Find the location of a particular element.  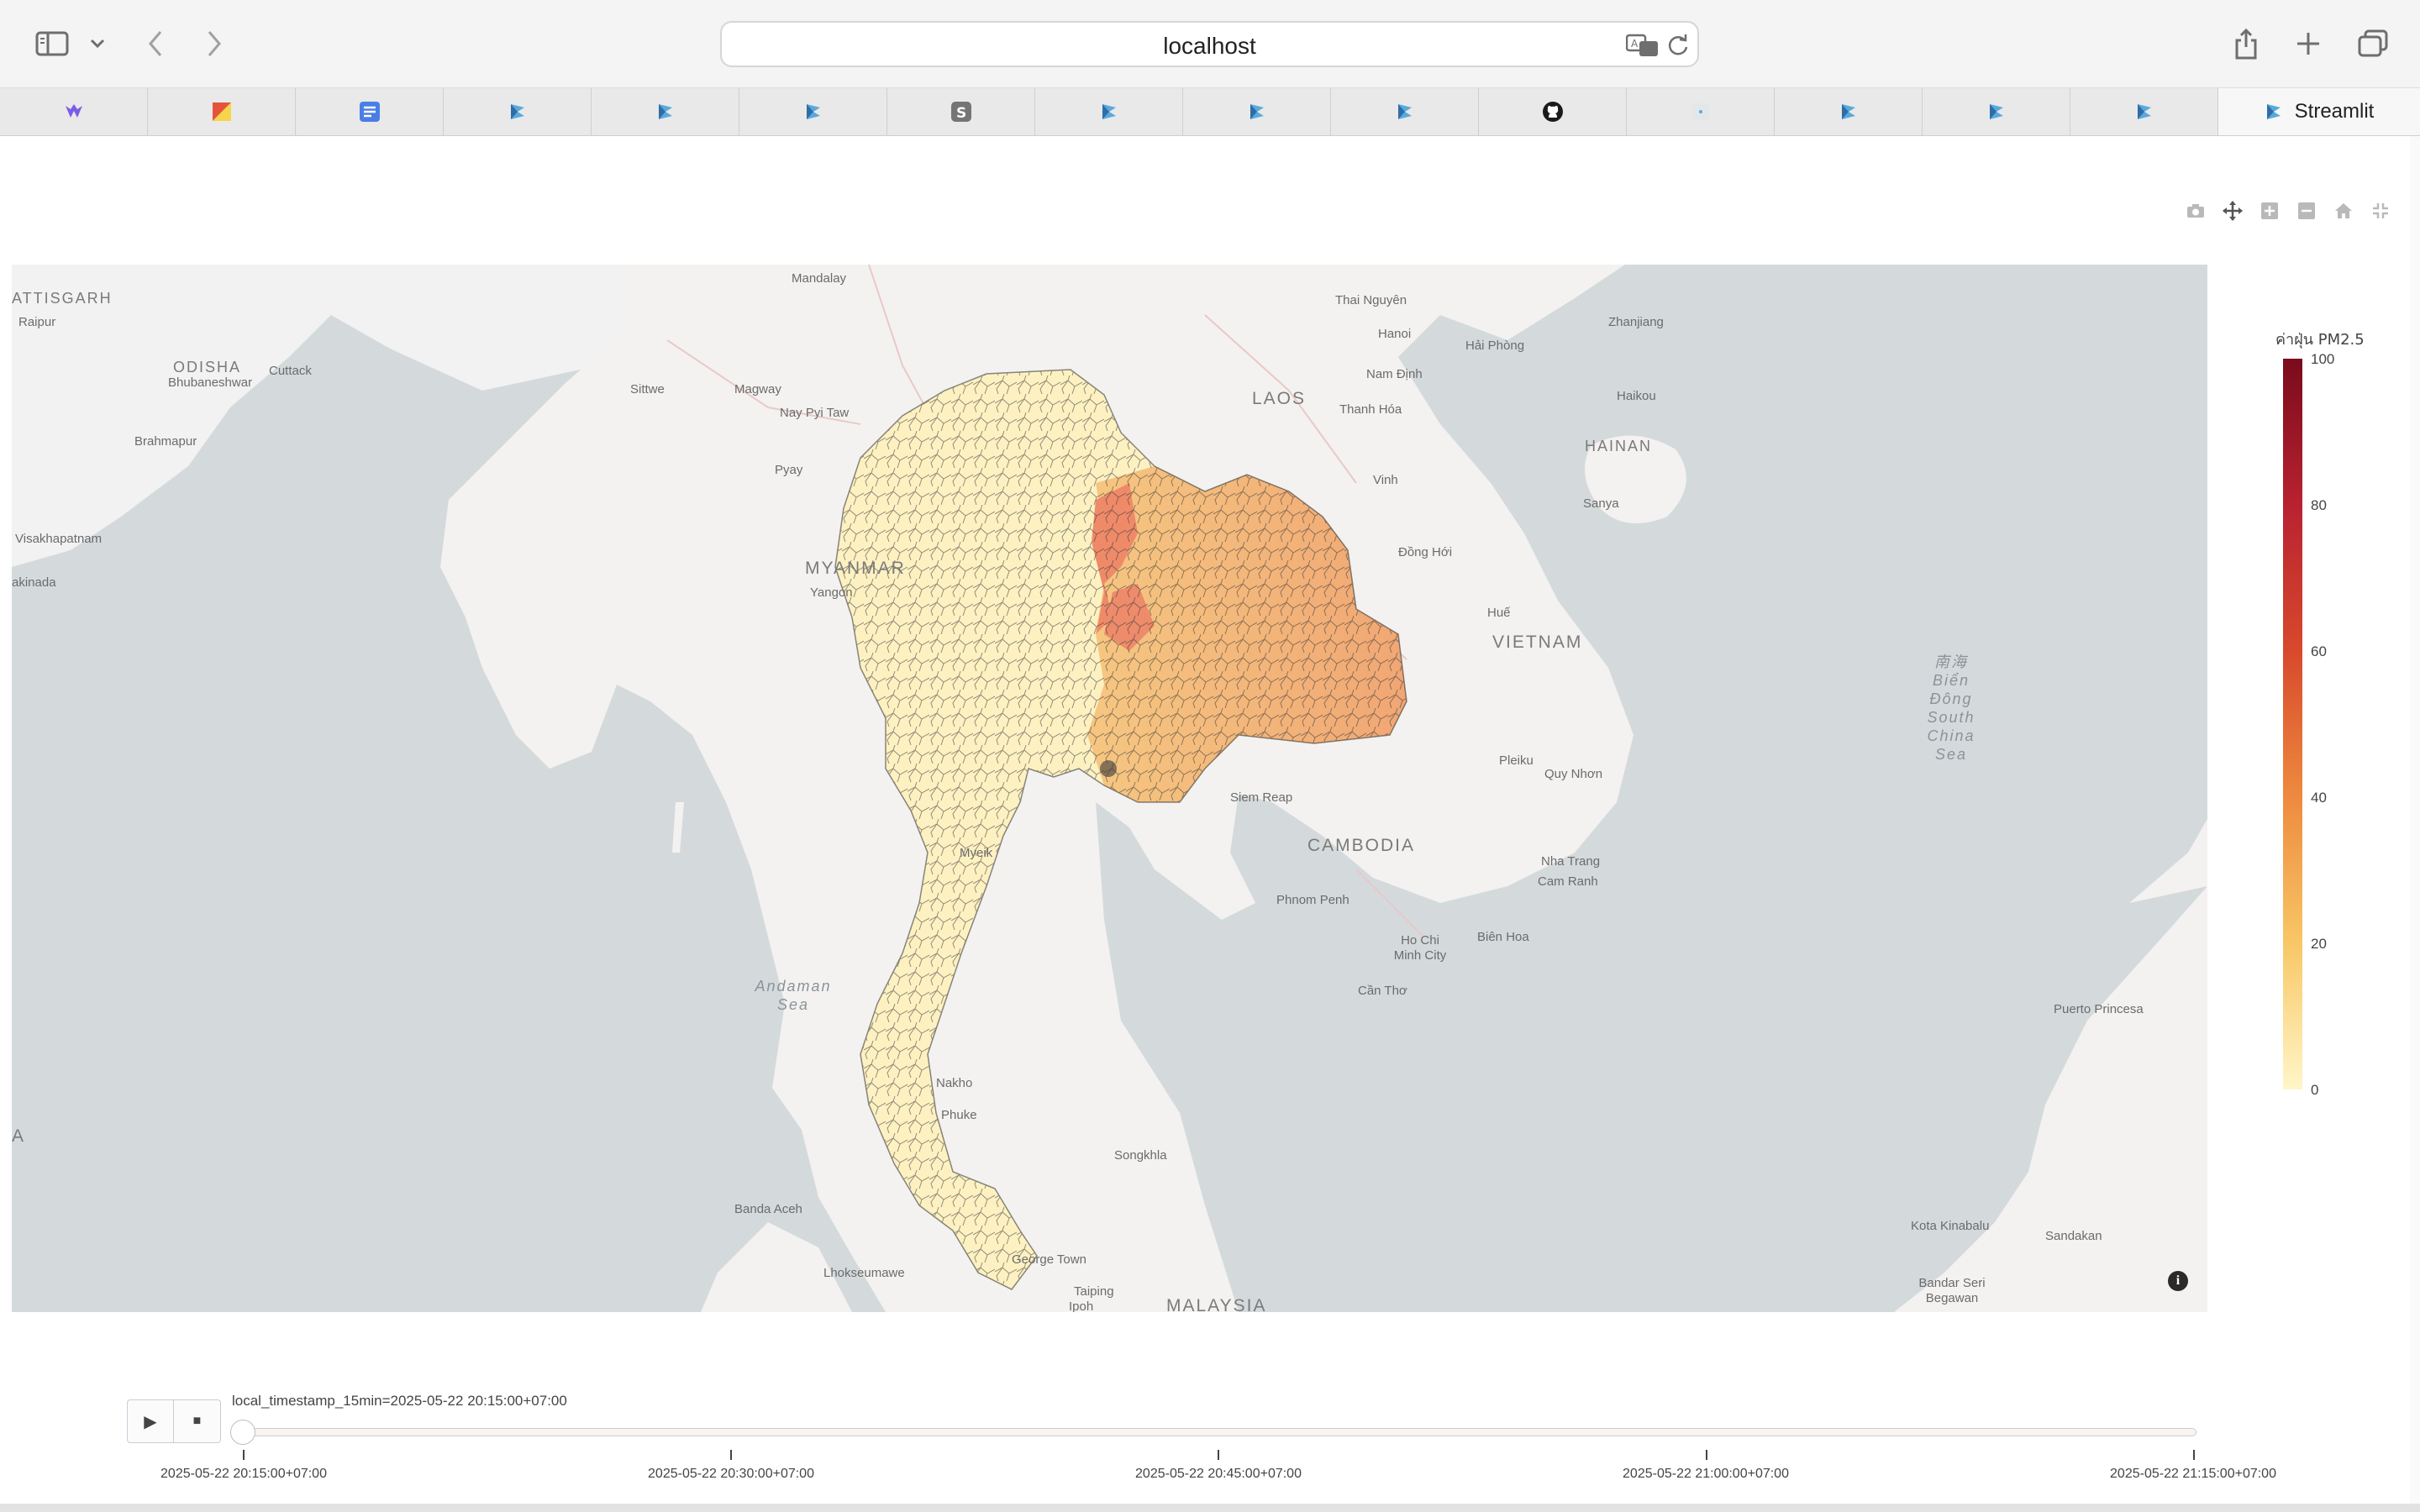

colorbar-tick: 20 is located at coordinates (2319, 944).